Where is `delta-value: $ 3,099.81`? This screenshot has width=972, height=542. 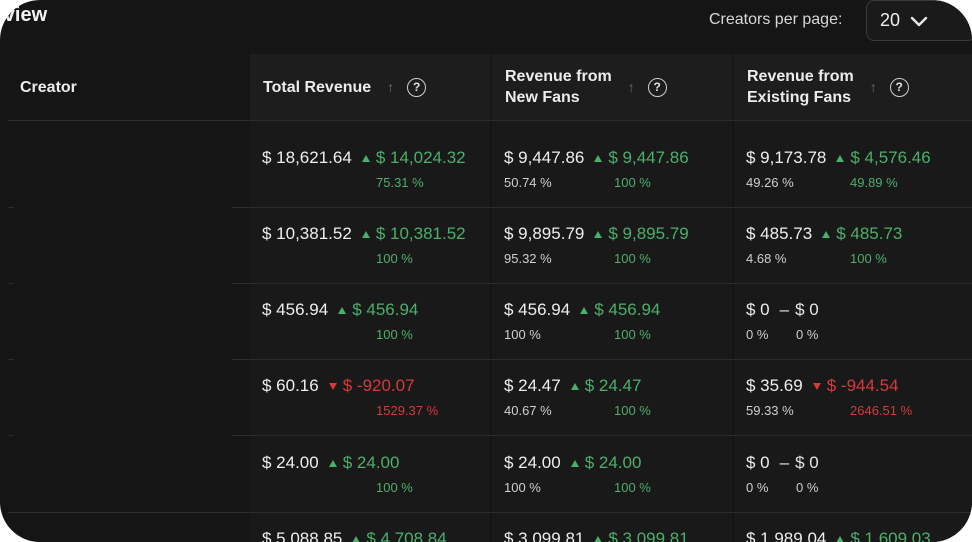 delta-value: $ 3,099.81 is located at coordinates (648, 535).